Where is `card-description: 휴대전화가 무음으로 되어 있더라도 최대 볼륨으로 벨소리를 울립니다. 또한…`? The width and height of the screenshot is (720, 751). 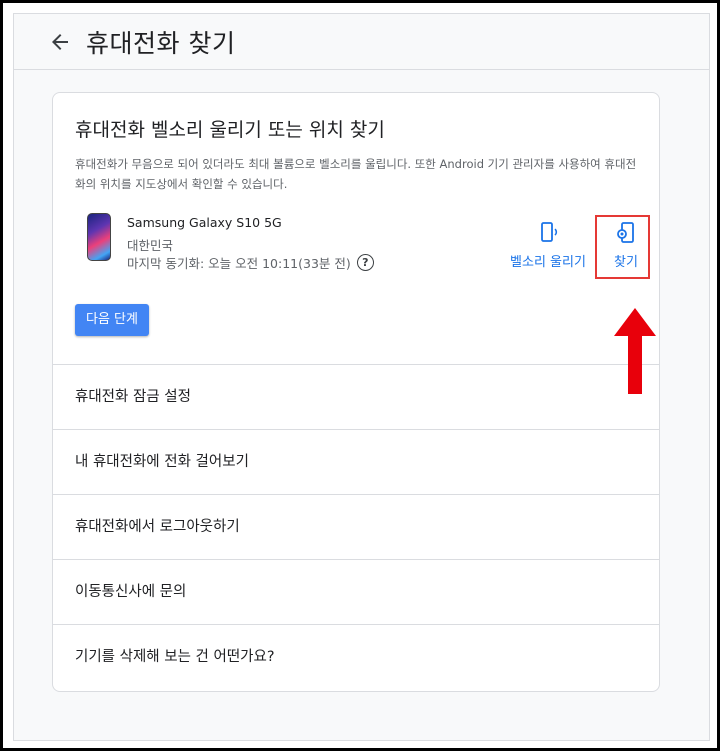 card-description: 휴대전화가 무음으로 되어 있더라도 최대 볼륨으로 벨소리를 울립니다. 또한… is located at coordinates (356, 174).